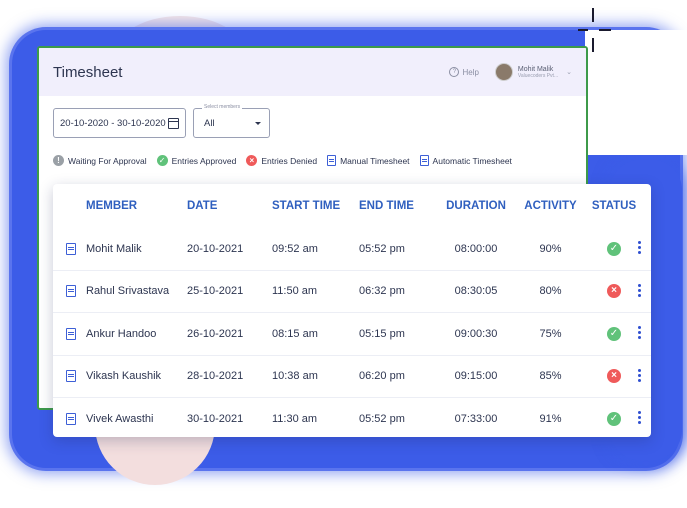 This screenshot has width=687, height=508. I want to click on duration: 08:00:00, so click(476, 248).